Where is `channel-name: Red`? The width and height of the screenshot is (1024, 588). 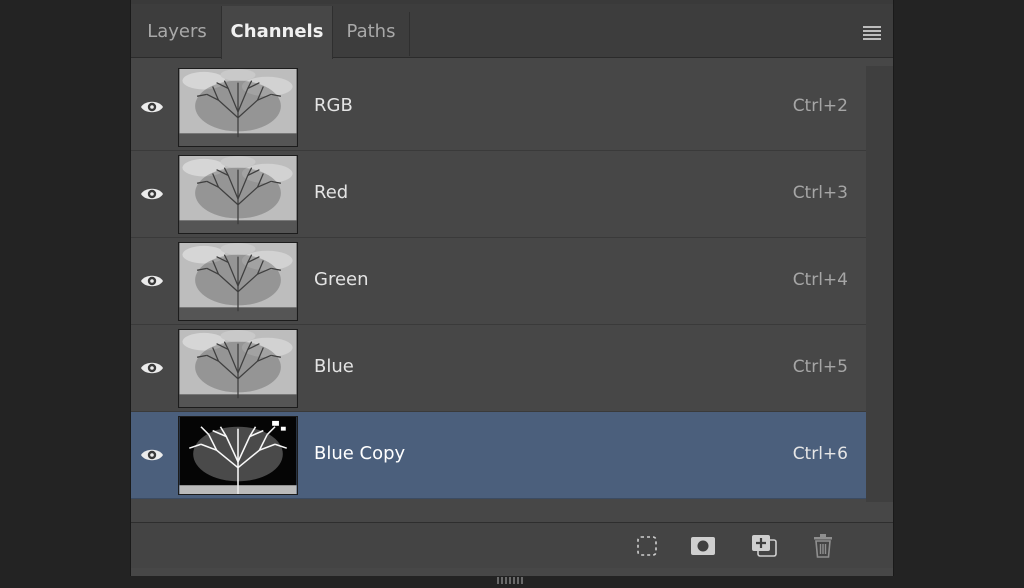 channel-name: Red is located at coordinates (331, 192).